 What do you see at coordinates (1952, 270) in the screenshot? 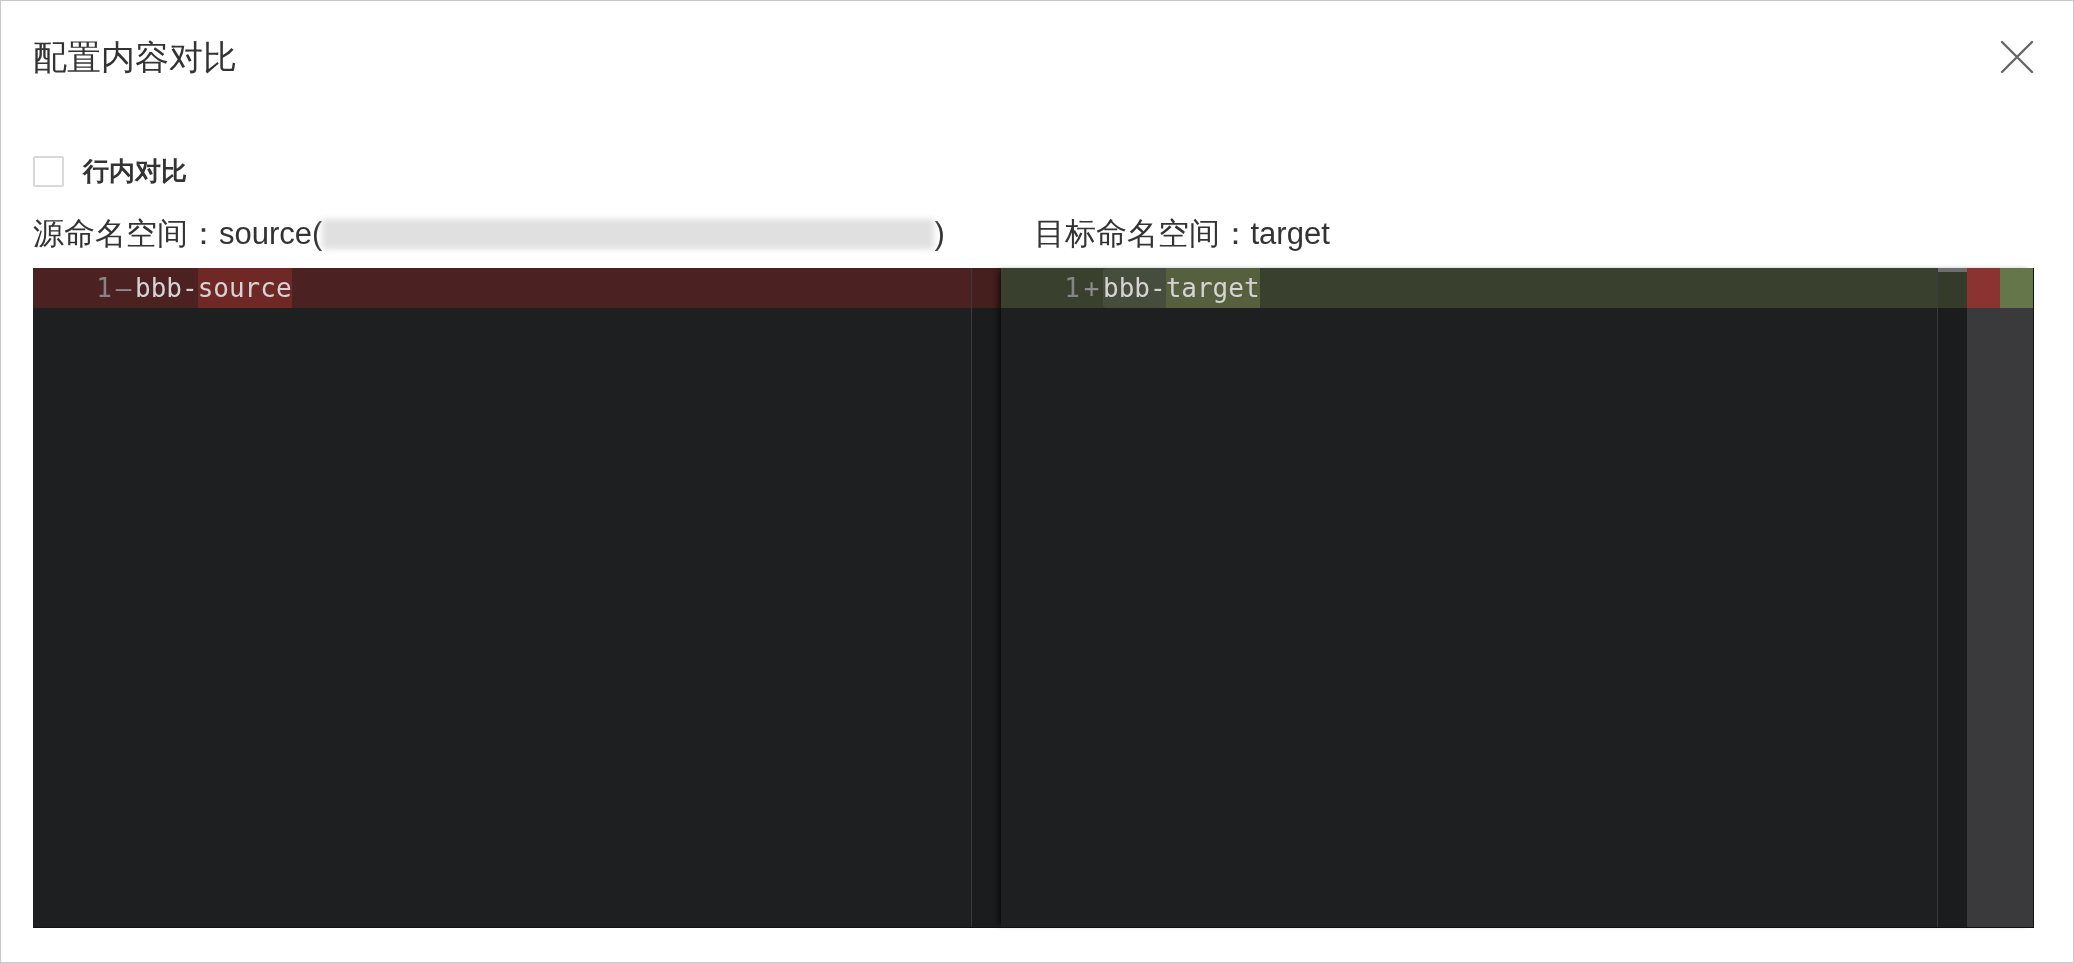
I see `scrollbar-thumb` at bounding box center [1952, 270].